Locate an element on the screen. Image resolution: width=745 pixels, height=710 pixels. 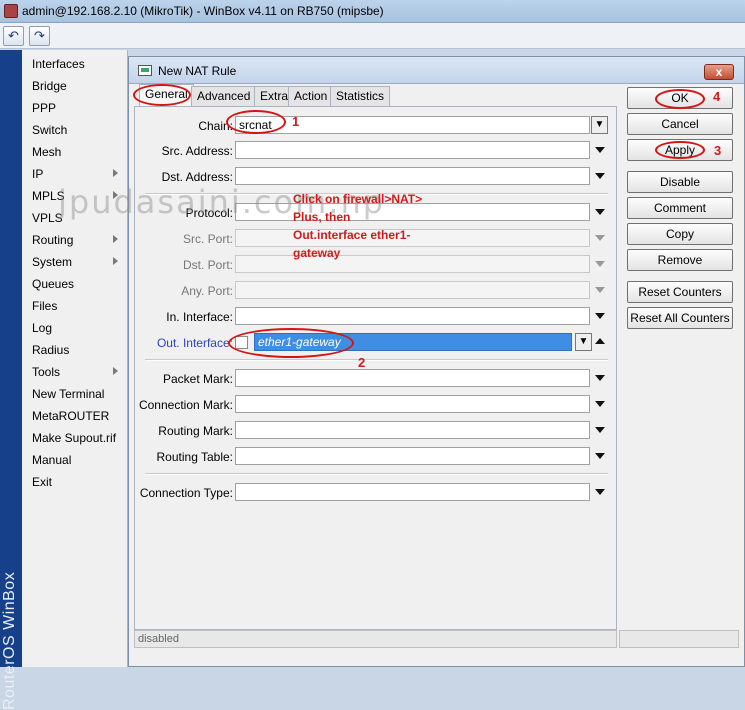
reset-all-counters-button: Reset All Counters is located at coordinates (680, 318).